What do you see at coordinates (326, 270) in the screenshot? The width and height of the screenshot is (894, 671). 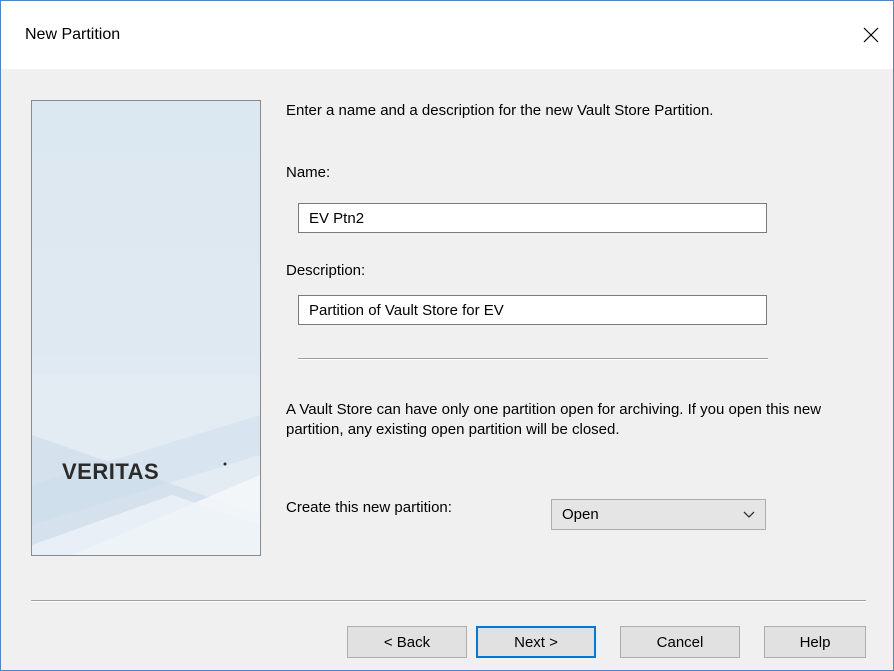 I see `description-label: Description:` at bounding box center [326, 270].